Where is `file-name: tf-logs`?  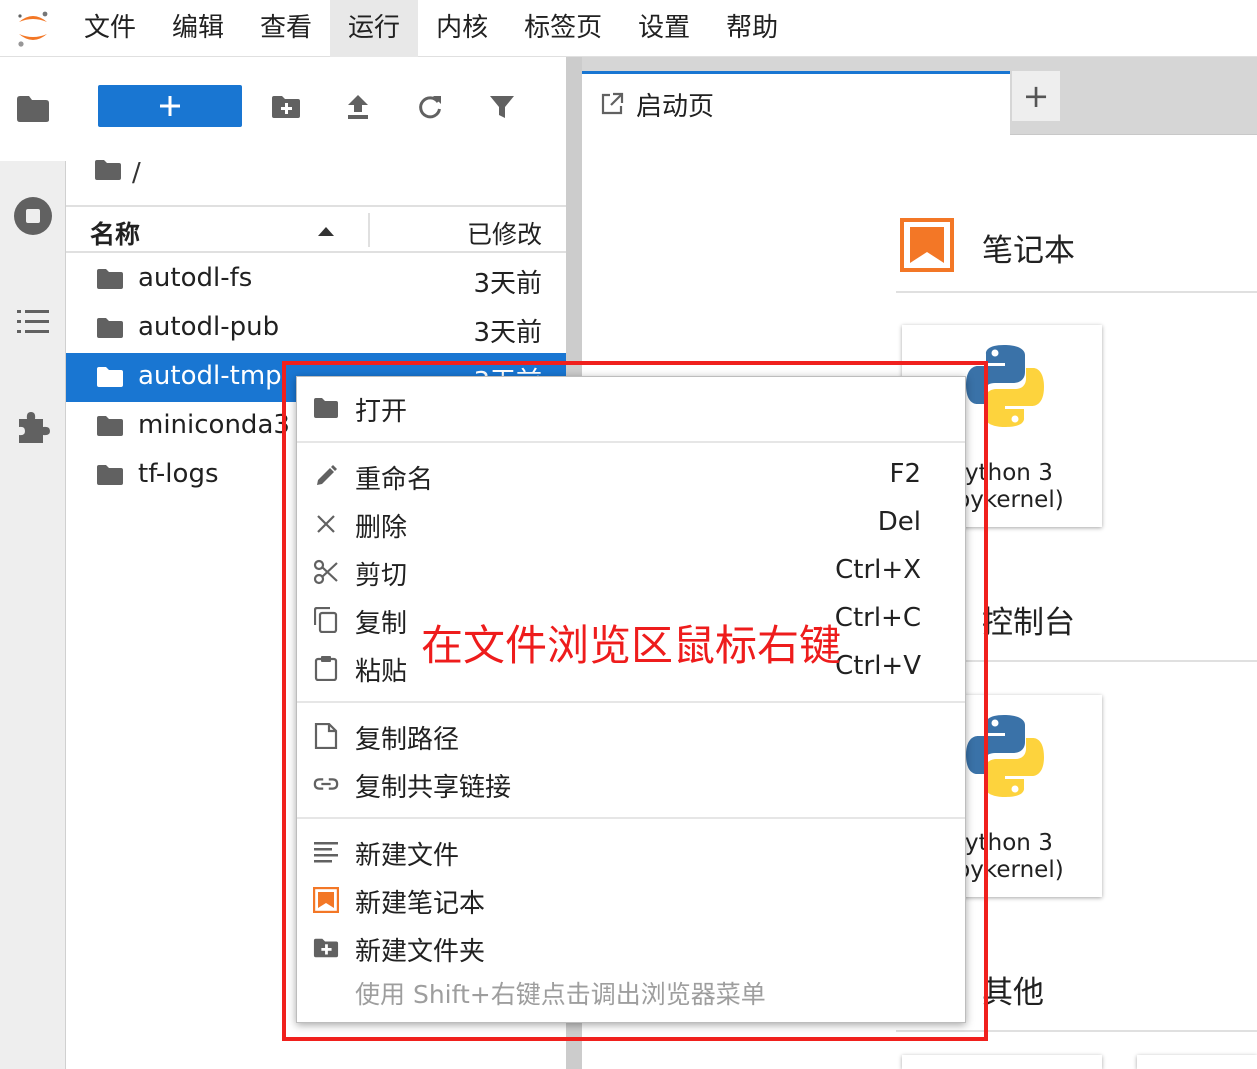
file-name: tf-logs is located at coordinates (178, 474).